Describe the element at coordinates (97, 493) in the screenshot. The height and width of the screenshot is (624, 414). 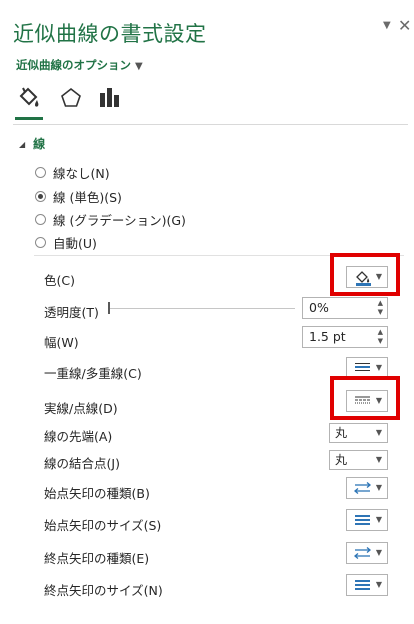
I see `begin-arrow-type-label: 始点矢印の種類(B)` at that location.